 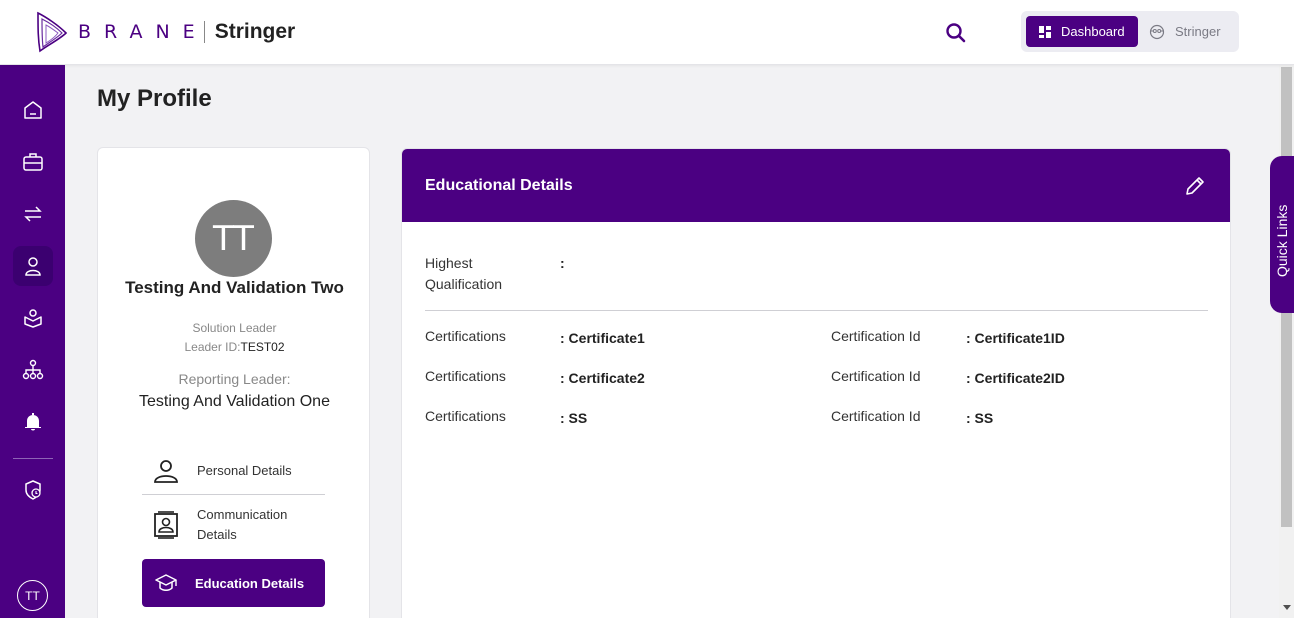 I want to click on dashboard-switch-button: Dashboard, so click(x=1082, y=31).